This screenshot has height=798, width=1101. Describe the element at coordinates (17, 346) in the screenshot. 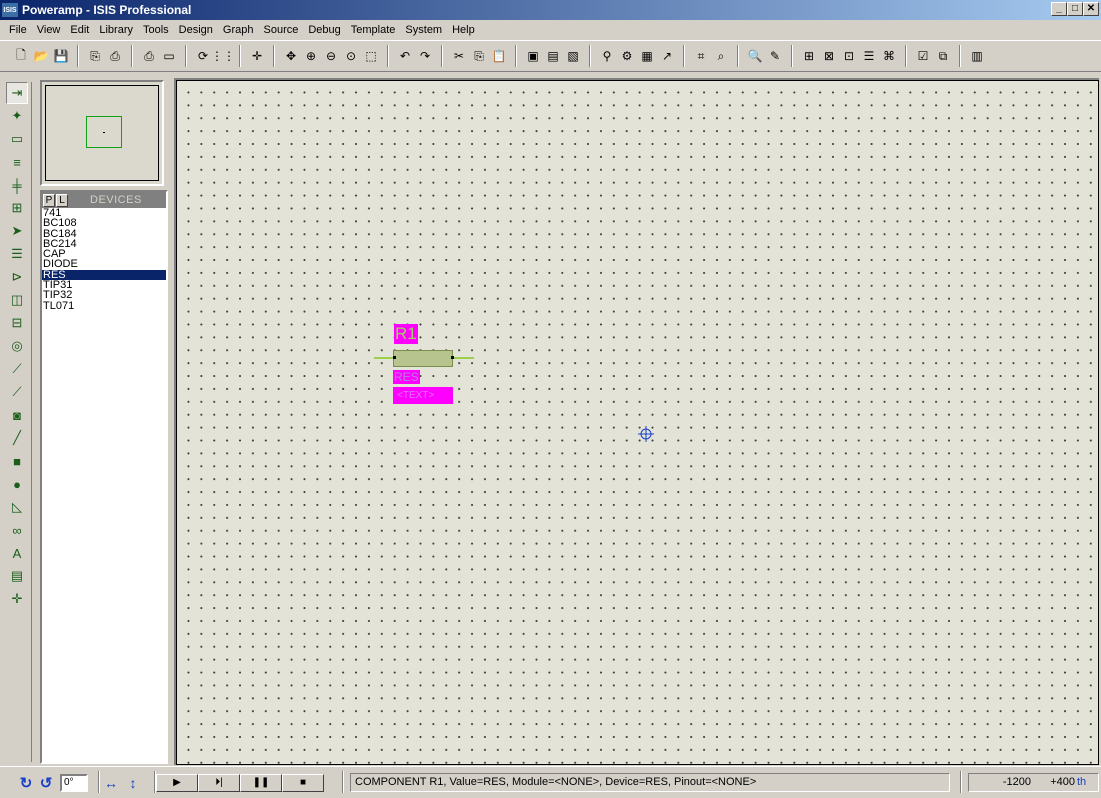

I see `generator-icon: ◎` at that location.